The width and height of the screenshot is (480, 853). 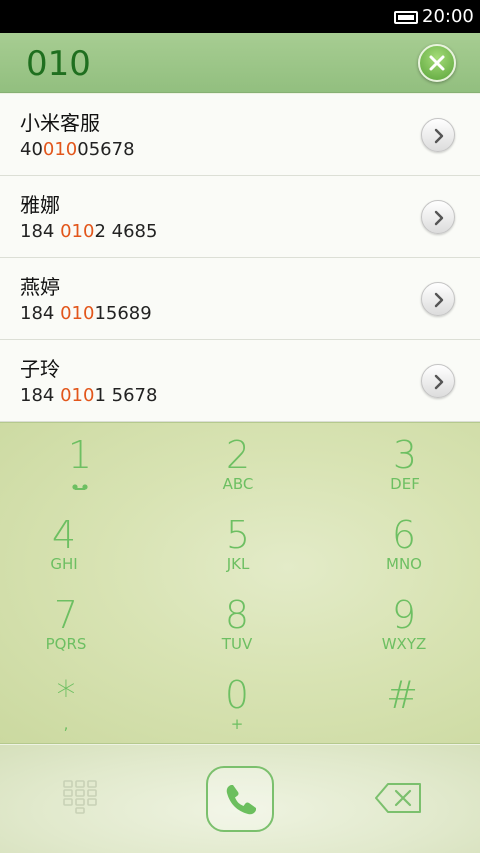 What do you see at coordinates (240, 381) in the screenshot?
I see `list-item: 子玲 184 0101 5678` at bounding box center [240, 381].